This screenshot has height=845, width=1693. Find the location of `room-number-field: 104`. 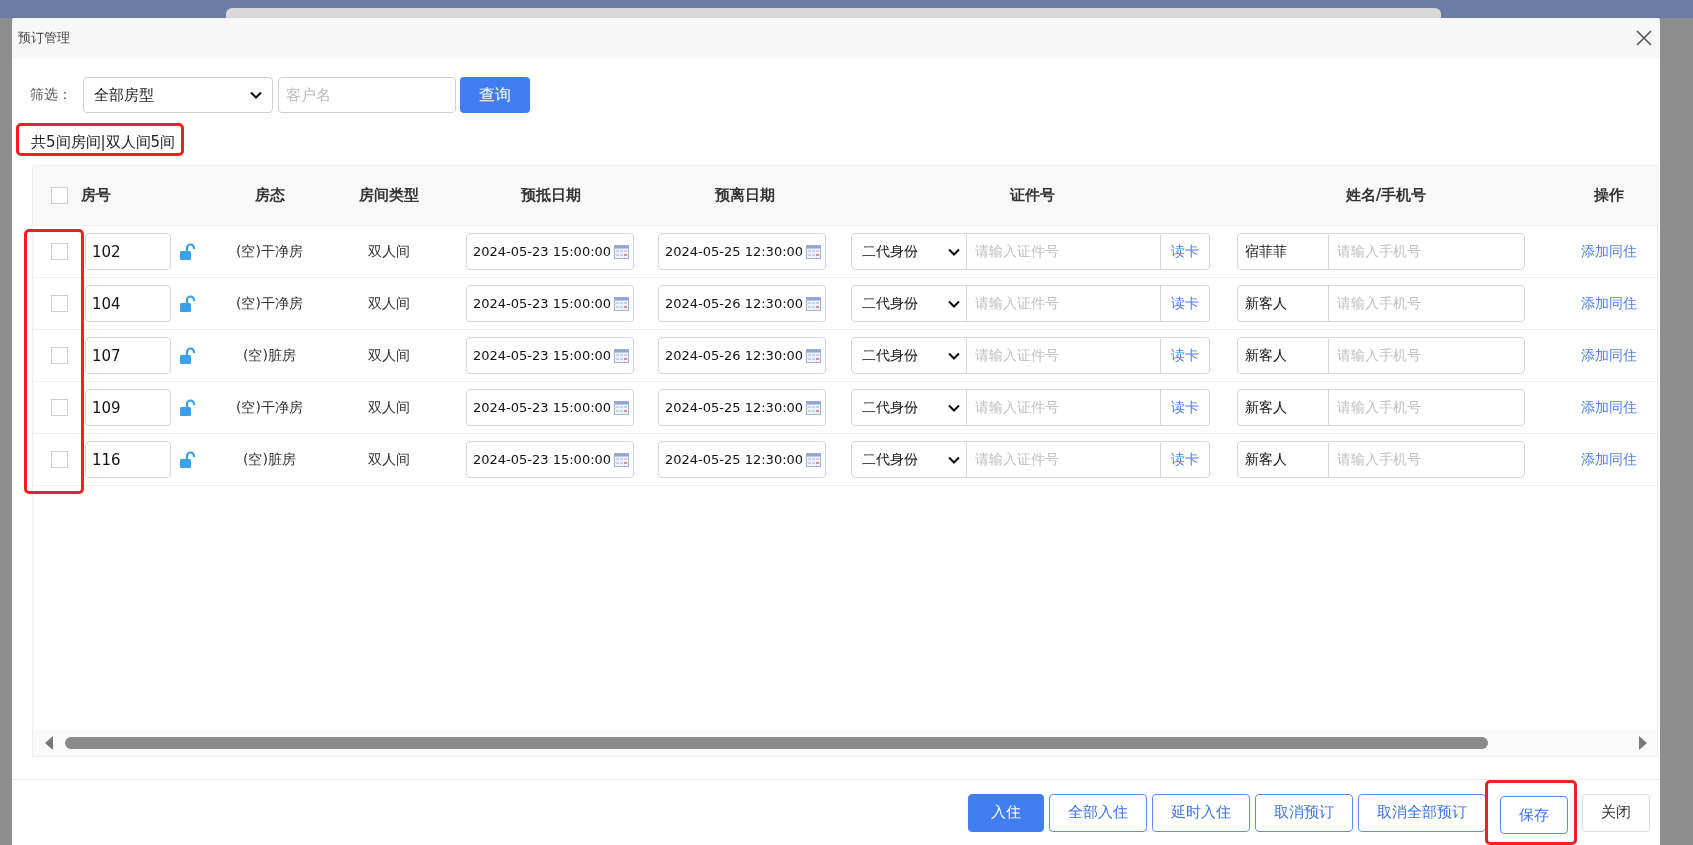

room-number-field: 104 is located at coordinates (128, 303).